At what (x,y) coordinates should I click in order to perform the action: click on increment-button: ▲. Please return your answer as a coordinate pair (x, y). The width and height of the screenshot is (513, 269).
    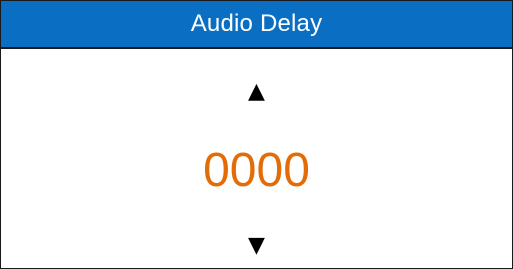
    Looking at the image, I should click on (256, 92).